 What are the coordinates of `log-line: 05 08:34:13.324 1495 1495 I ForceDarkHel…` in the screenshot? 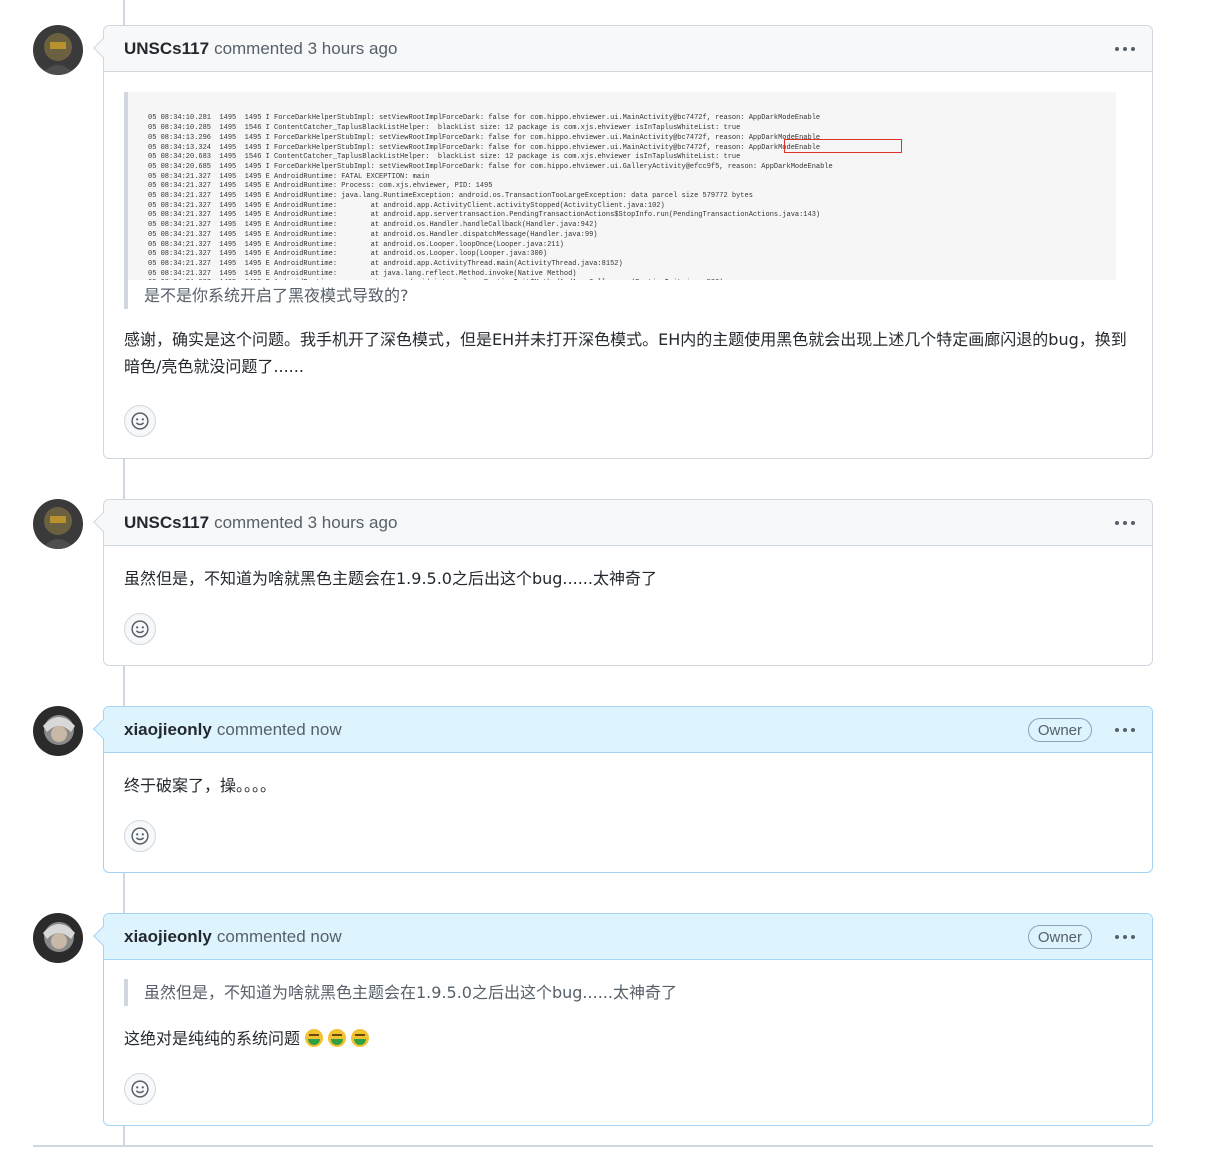 It's located at (484, 147).